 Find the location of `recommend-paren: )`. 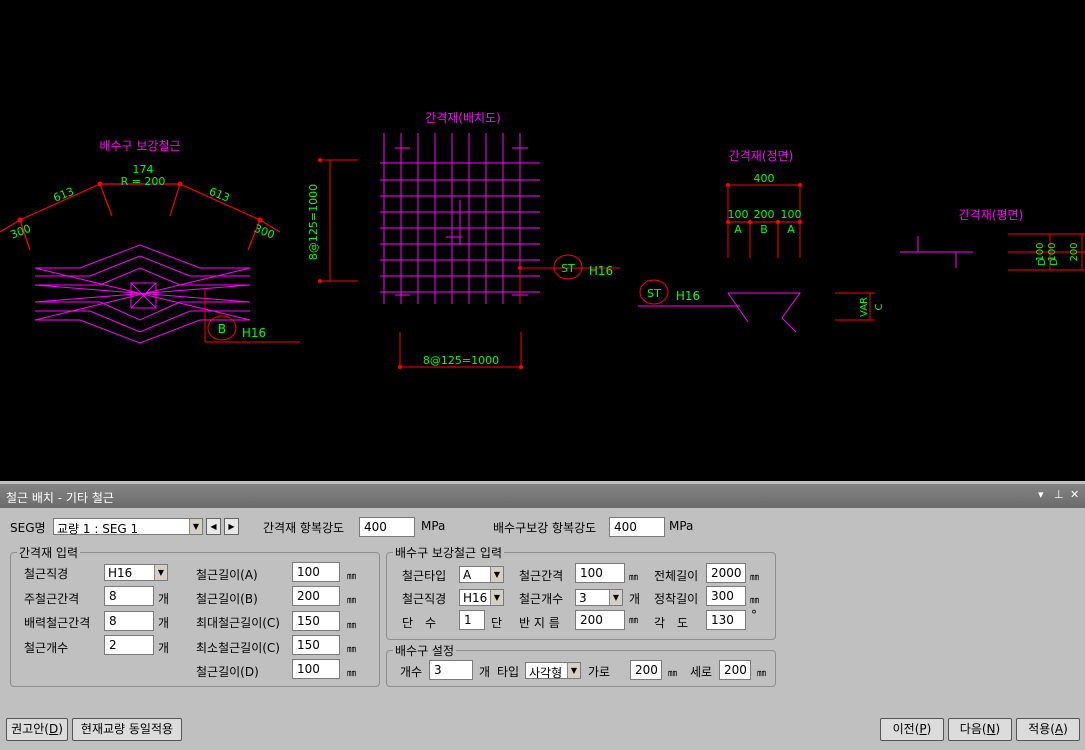

recommend-paren: ) is located at coordinates (60, 729).